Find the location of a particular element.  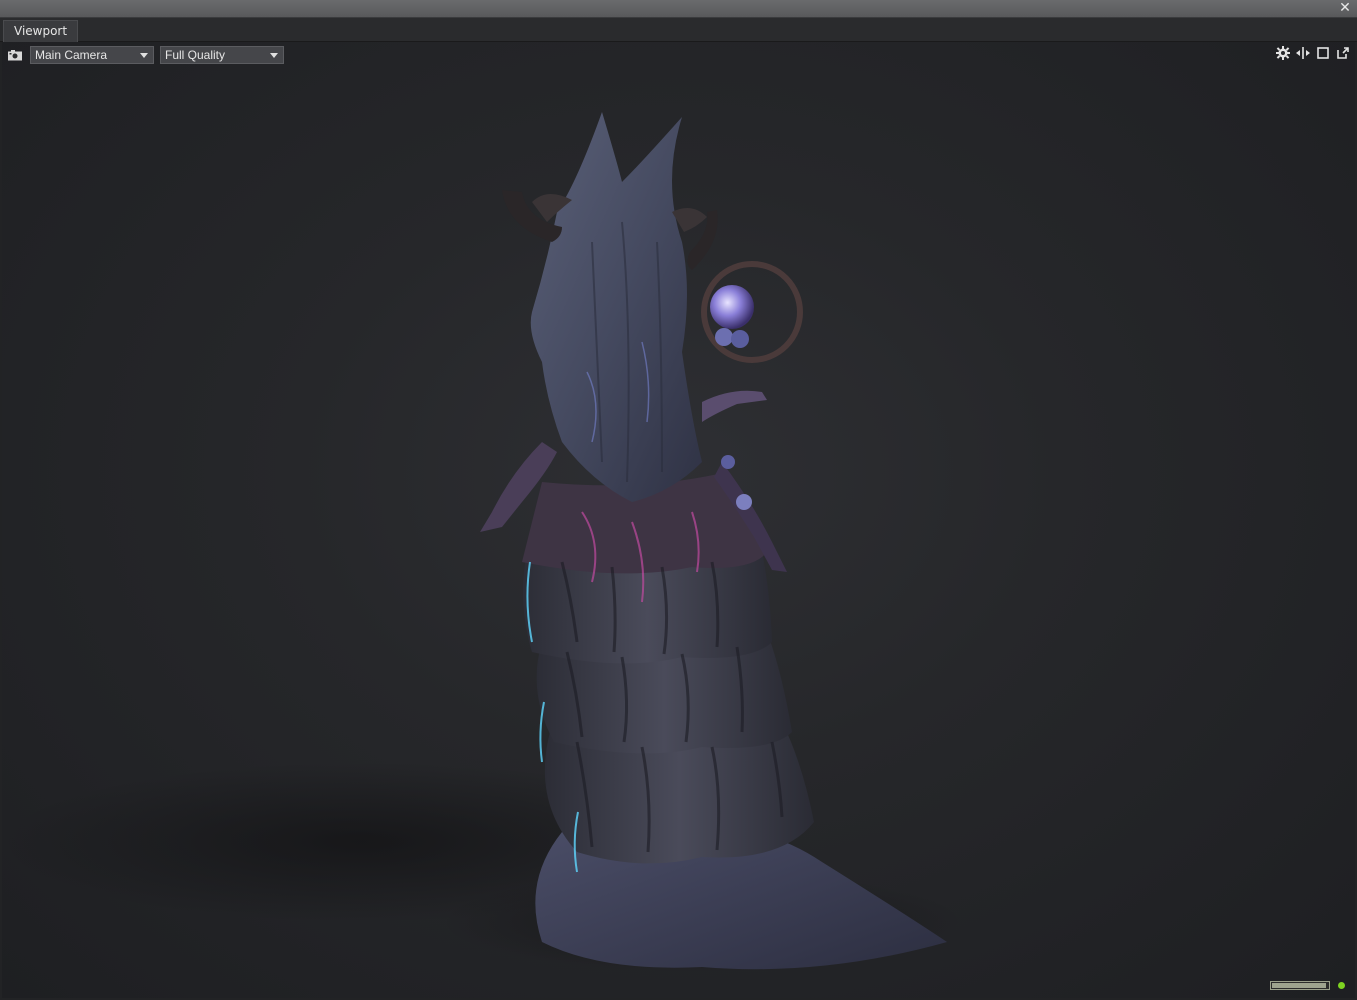

popout-icon is located at coordinates (1343, 53).